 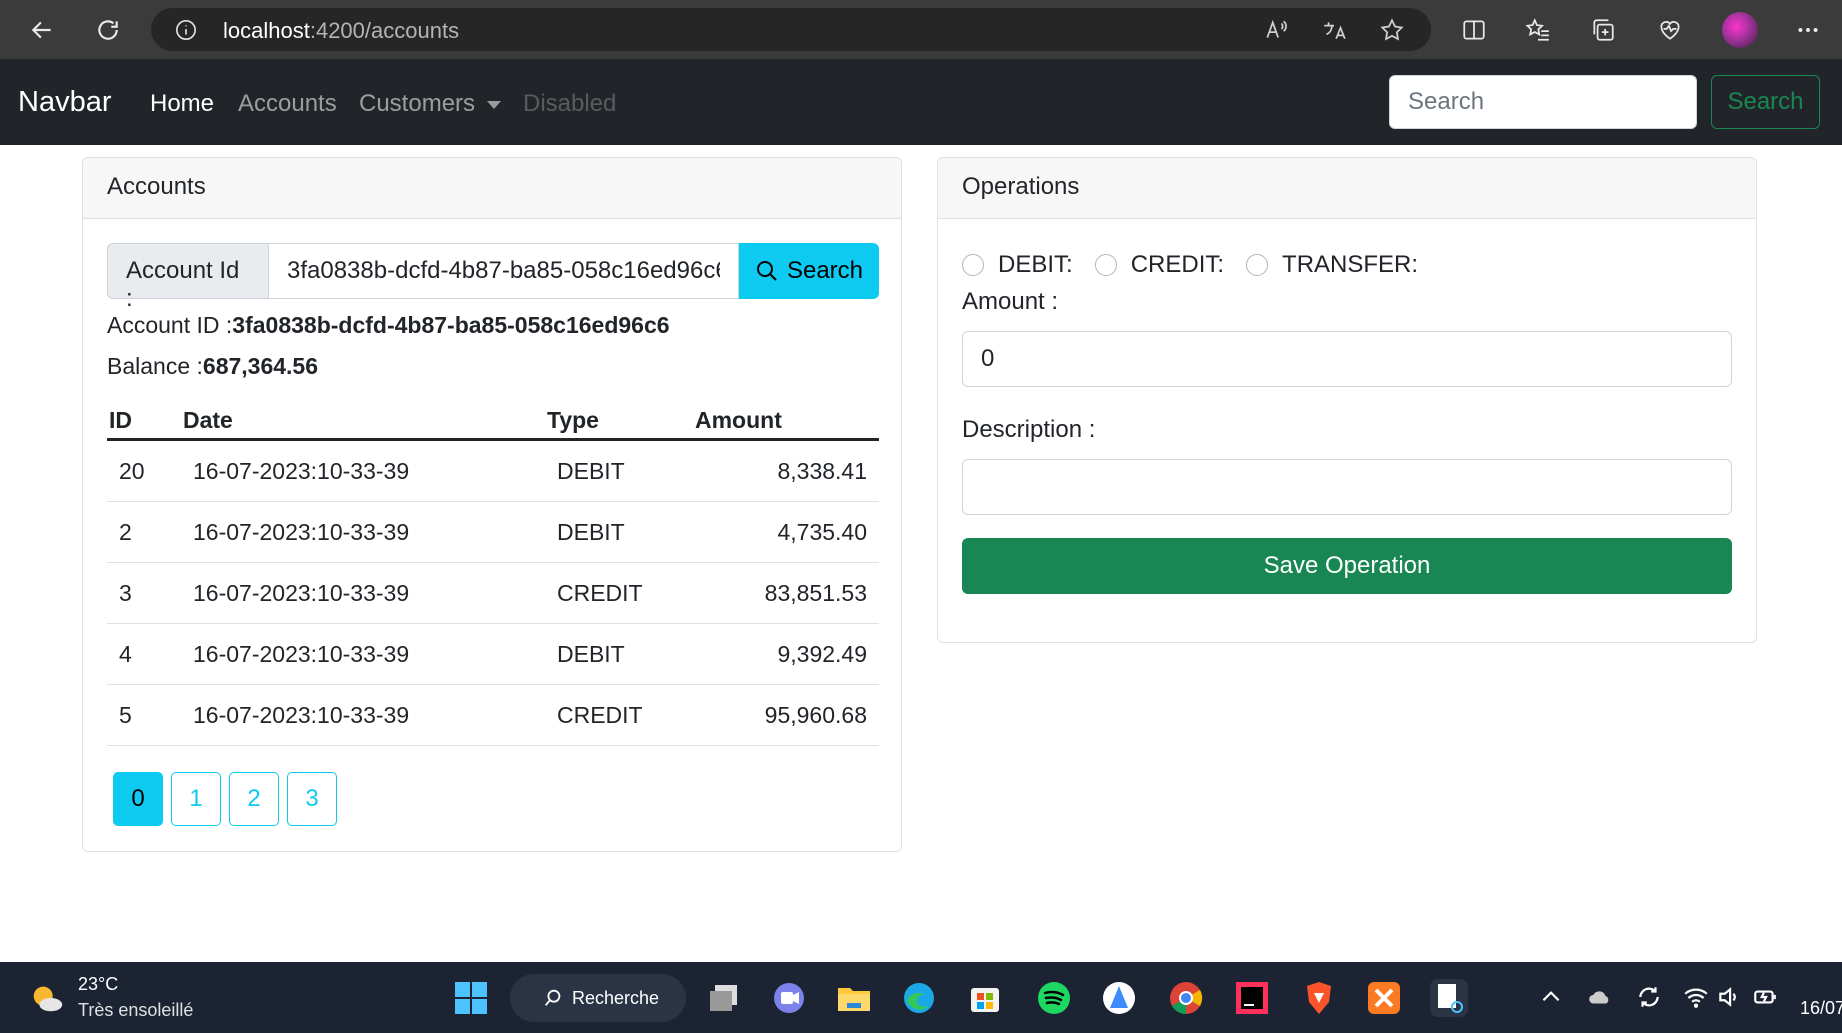 I want to click on account-id-prefix: Account ID :, so click(x=170, y=325).